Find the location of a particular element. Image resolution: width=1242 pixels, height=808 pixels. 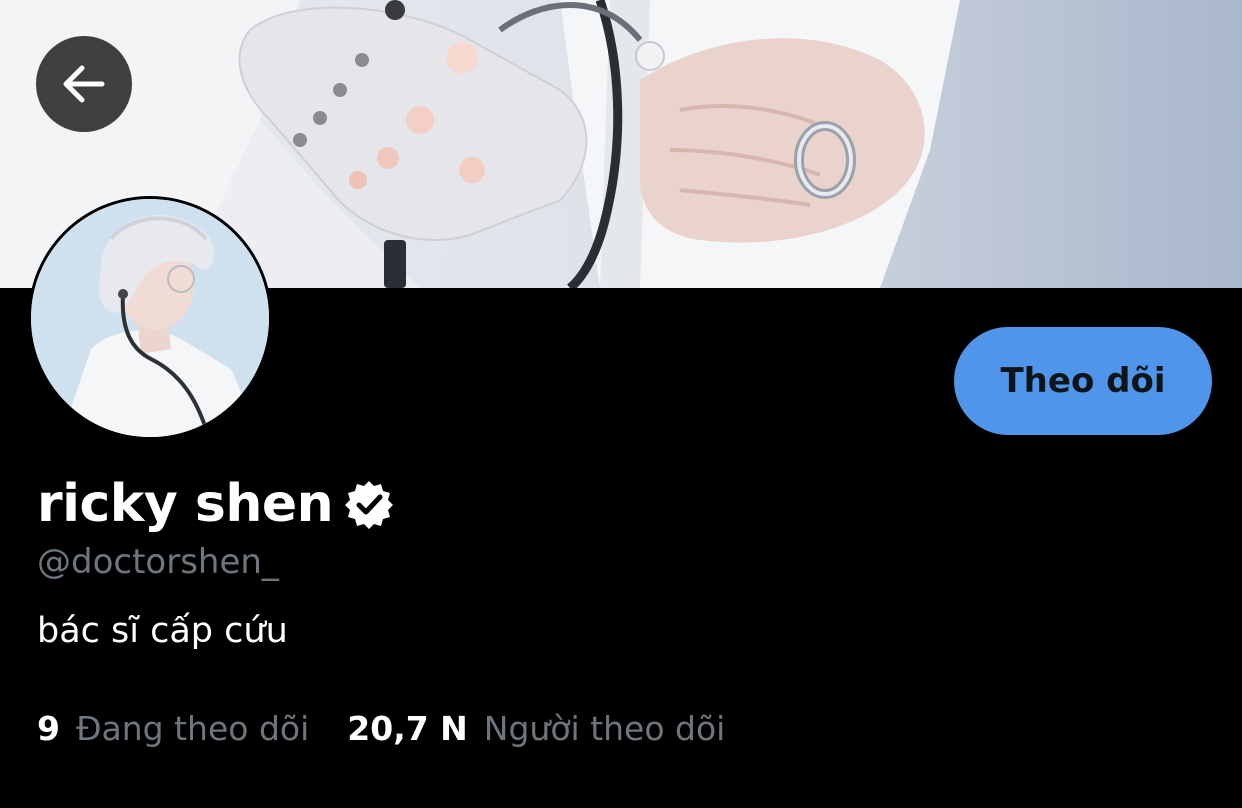

followers-count: 20,7 N is located at coordinates (407, 728).